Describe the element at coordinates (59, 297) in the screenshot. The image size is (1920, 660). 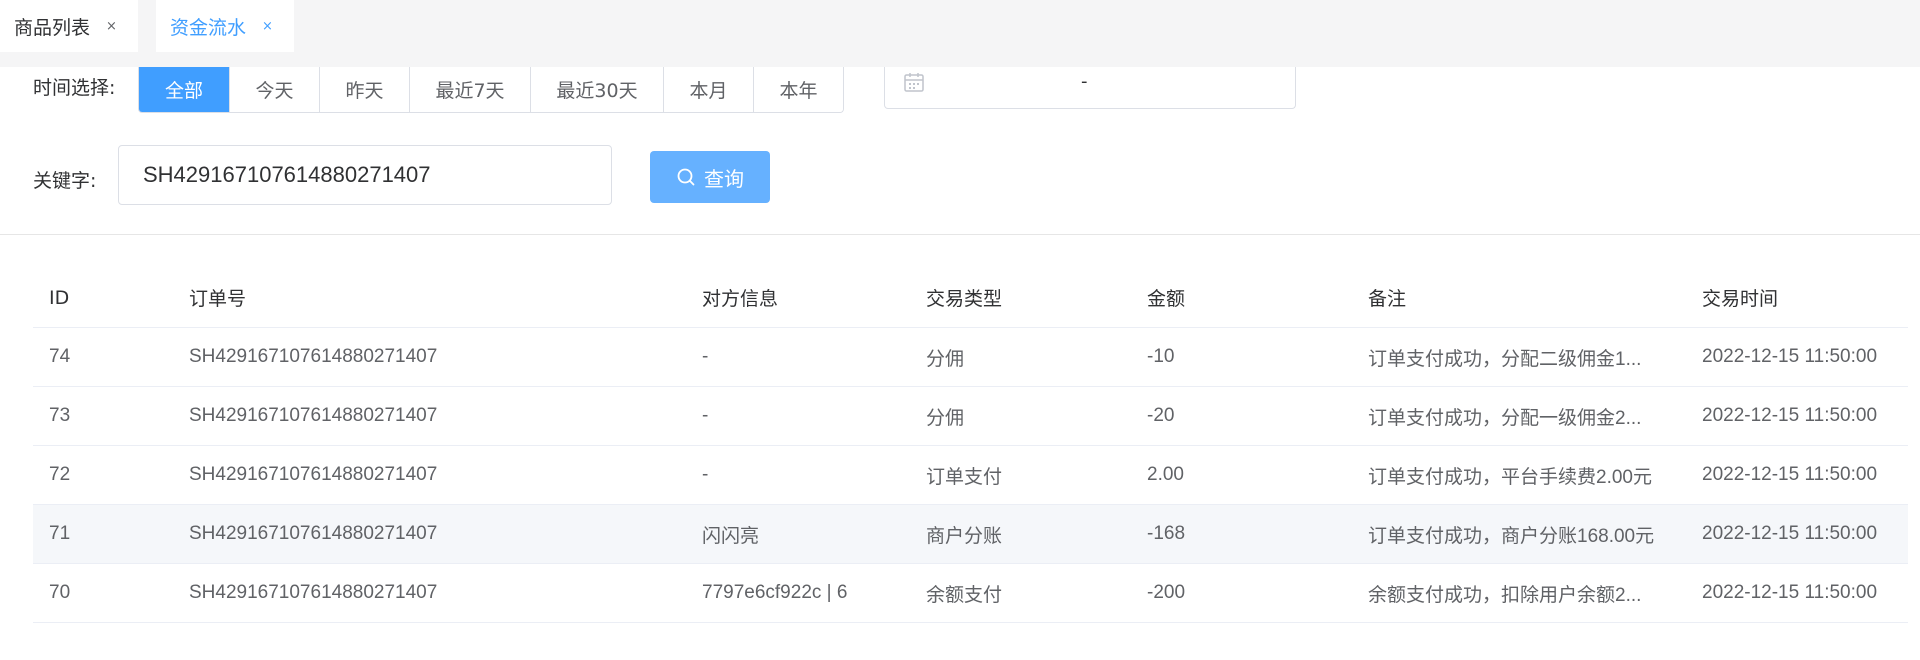
I see `column-header-id: ID` at that location.